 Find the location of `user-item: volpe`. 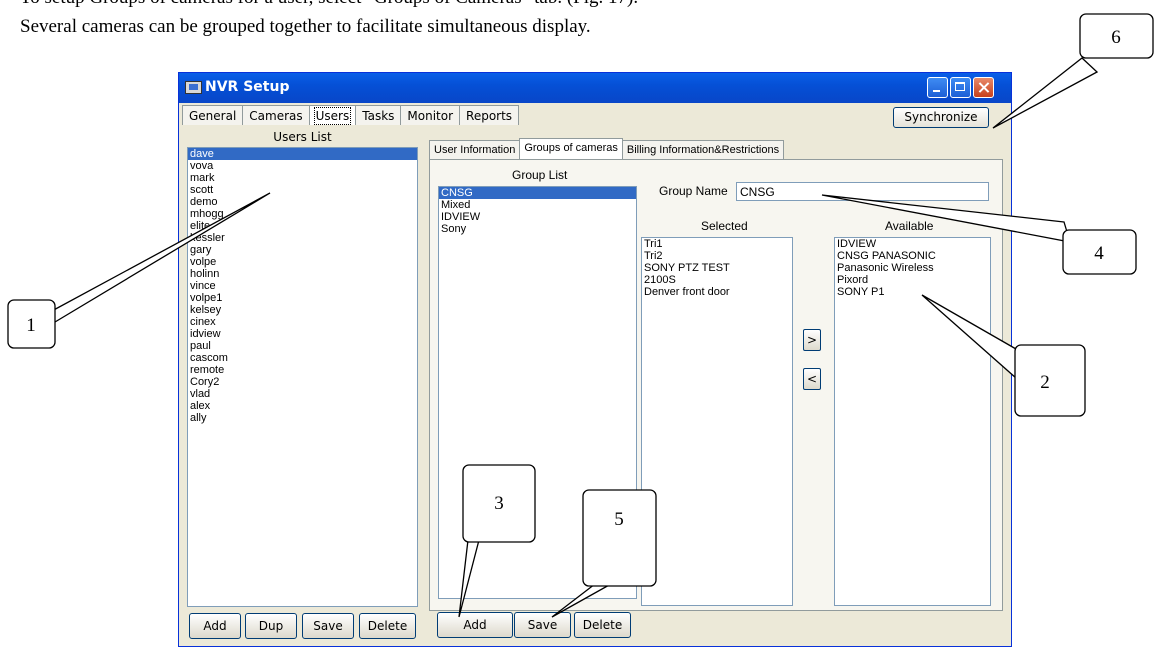

user-item: volpe is located at coordinates (302, 262).